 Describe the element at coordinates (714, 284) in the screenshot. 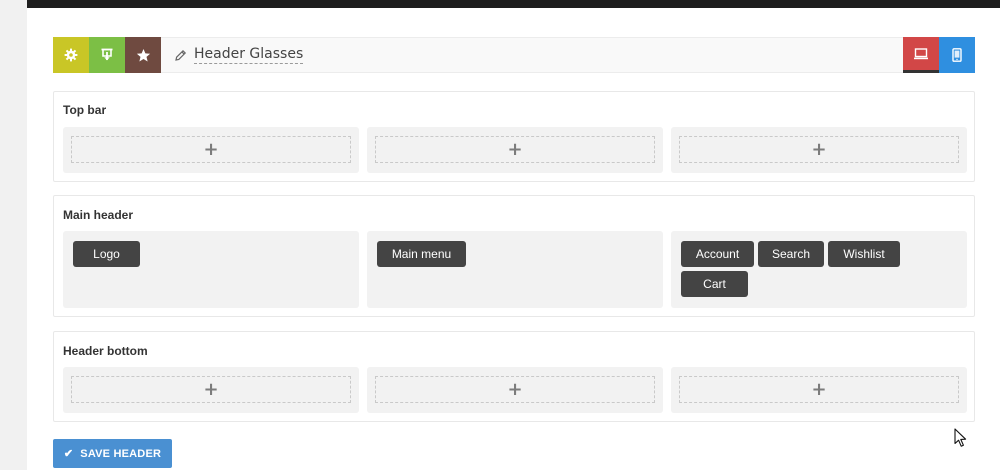

I see `element-cart: Cart` at that location.